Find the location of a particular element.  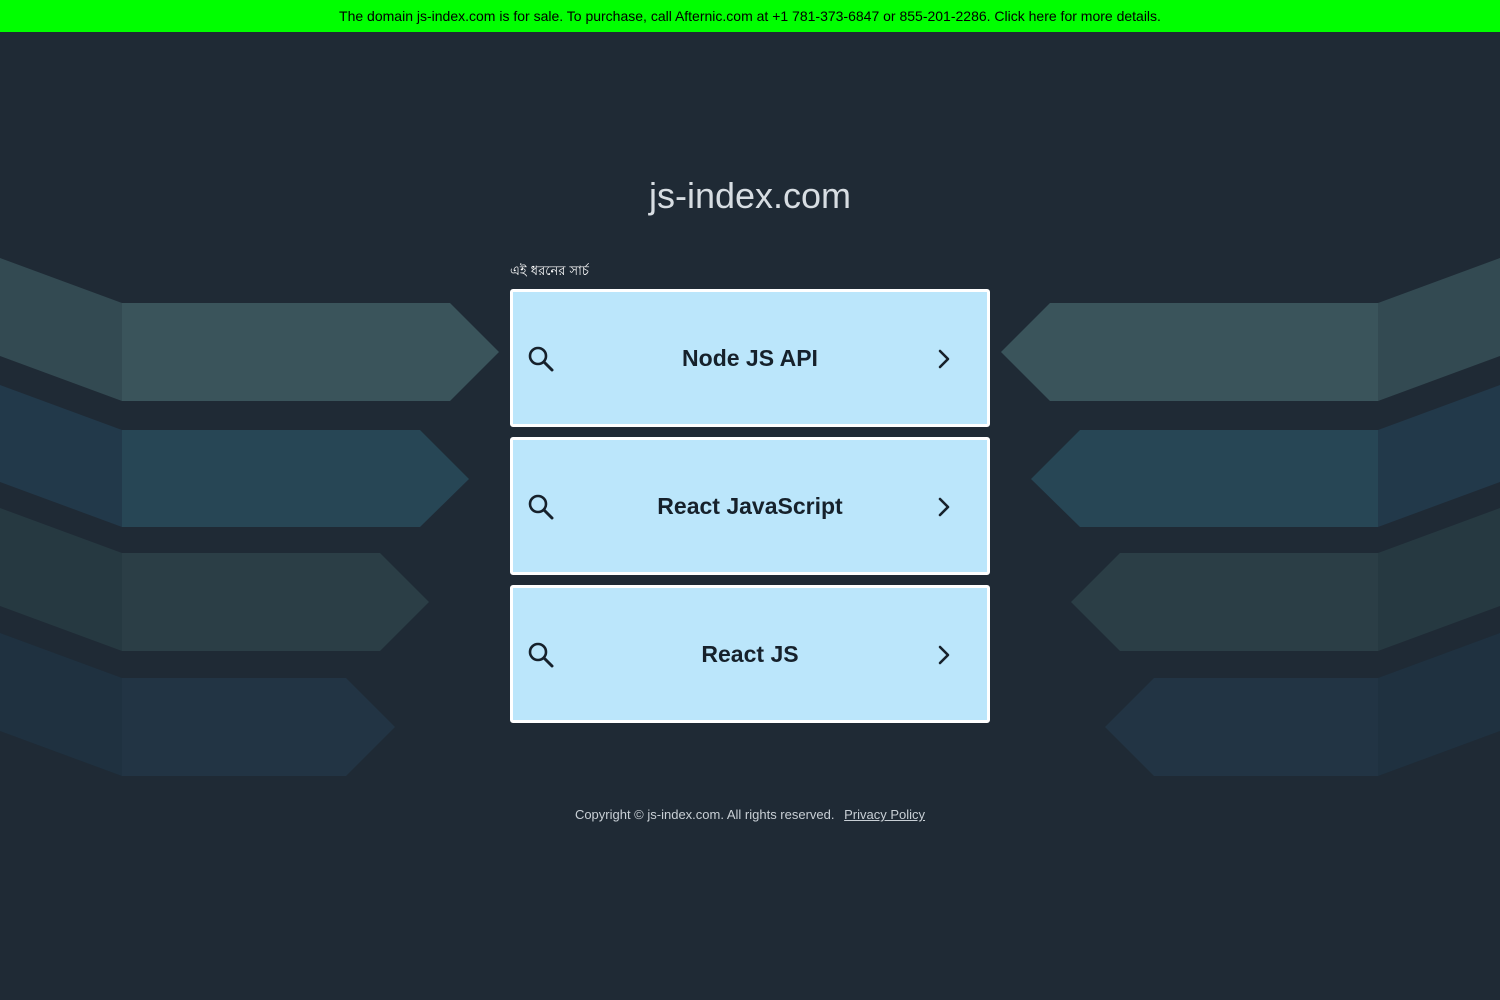

privacy-policy-link: Privacy Policy is located at coordinates (884, 814).